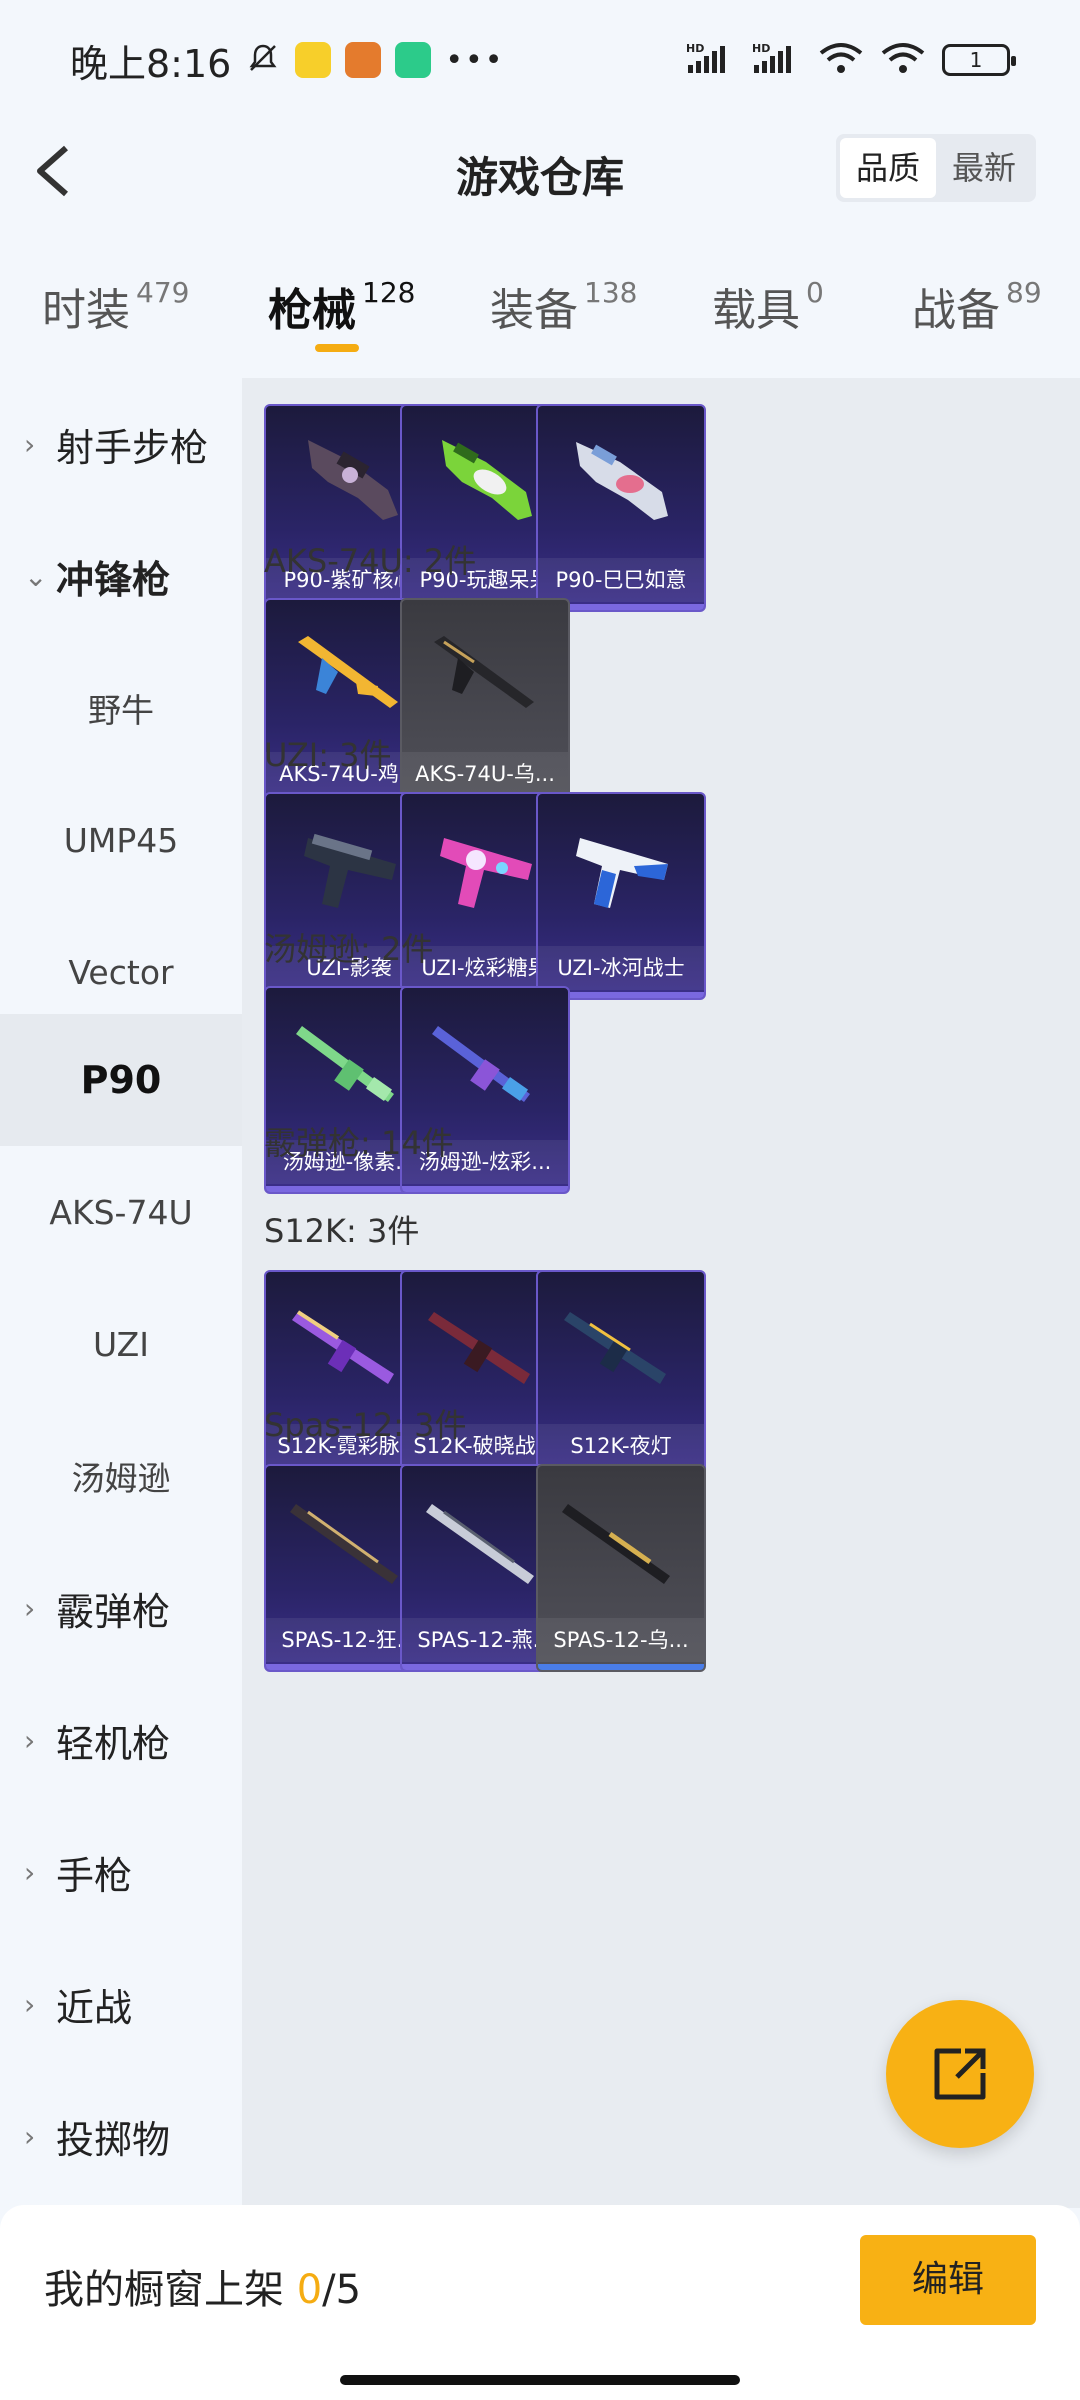 The width and height of the screenshot is (1080, 2400). Describe the element at coordinates (337, 348) in the screenshot. I see `active-tab-indicator` at that location.